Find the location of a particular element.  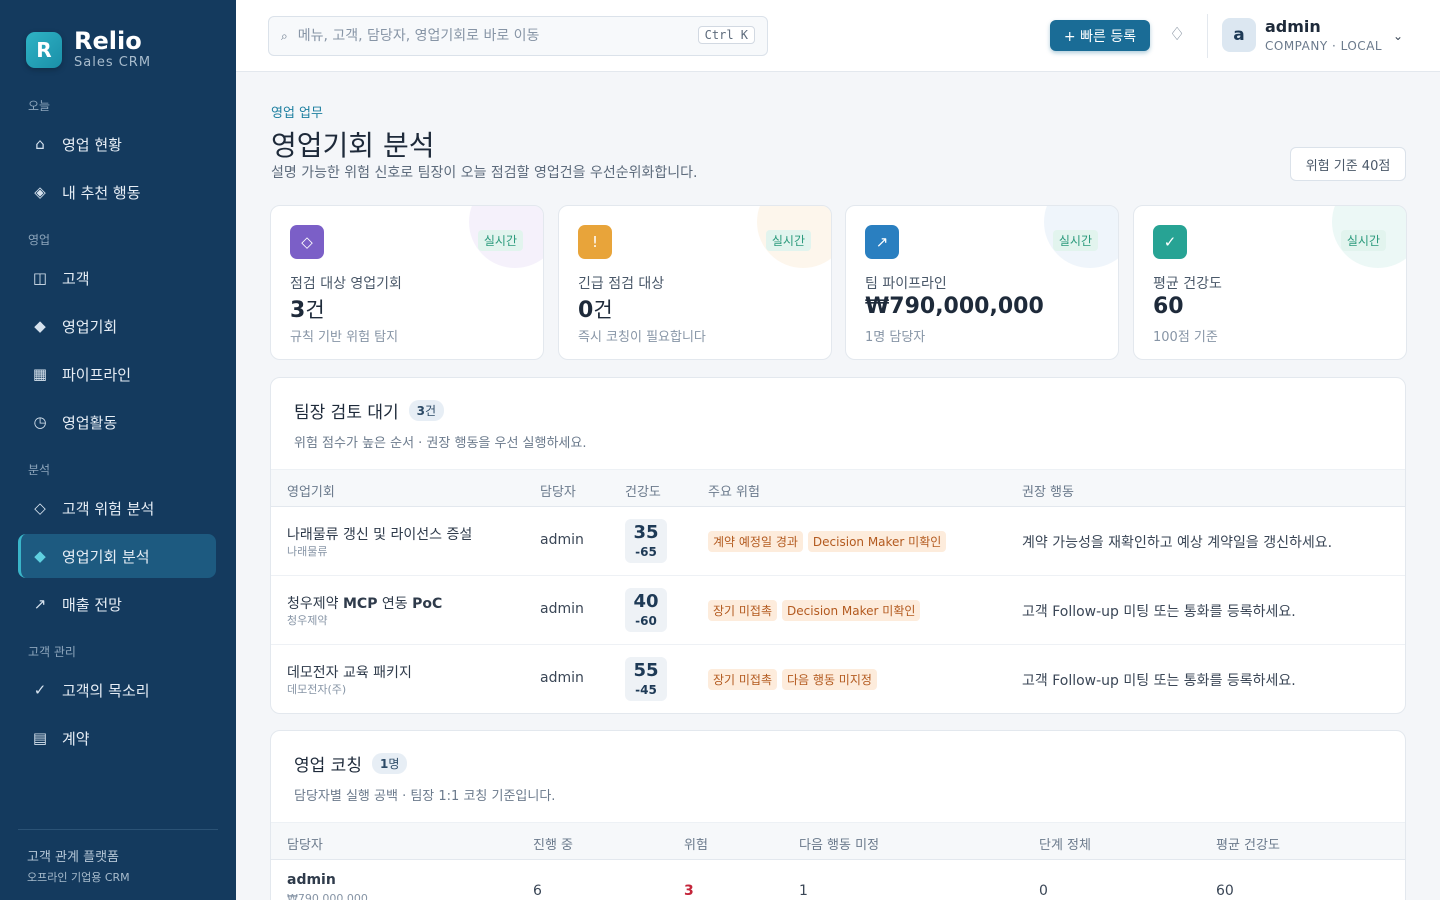

no-next-action-count: 1 is located at coordinates (803, 891).